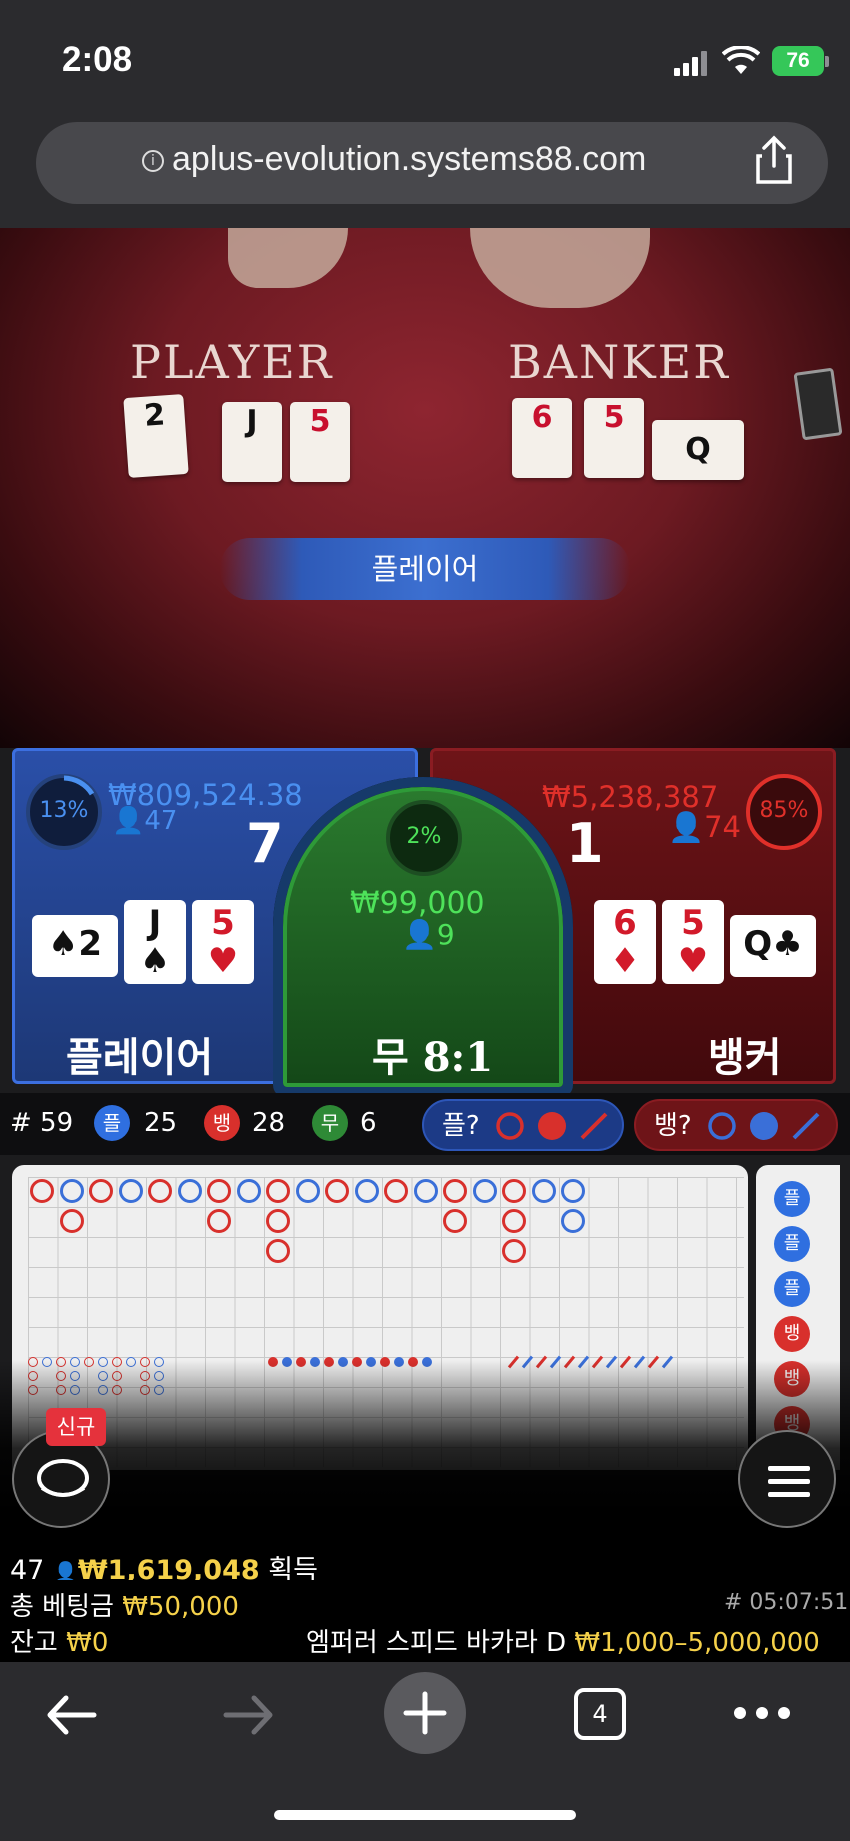  What do you see at coordinates (87, 1643) in the screenshot?
I see `balance-value: ₩0` at bounding box center [87, 1643].